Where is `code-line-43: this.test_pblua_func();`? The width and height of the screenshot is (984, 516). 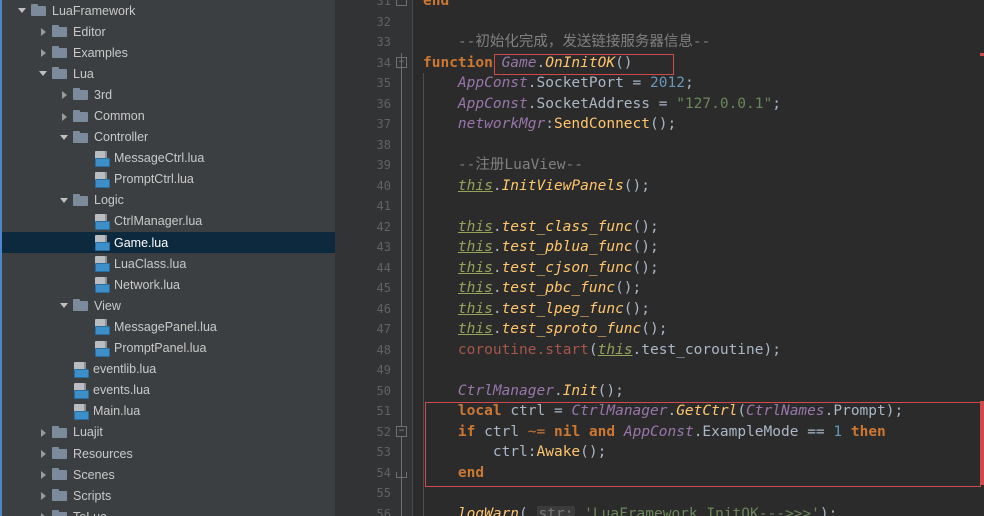
code-line-43: this.test_pblua_func(); is located at coordinates (541, 247).